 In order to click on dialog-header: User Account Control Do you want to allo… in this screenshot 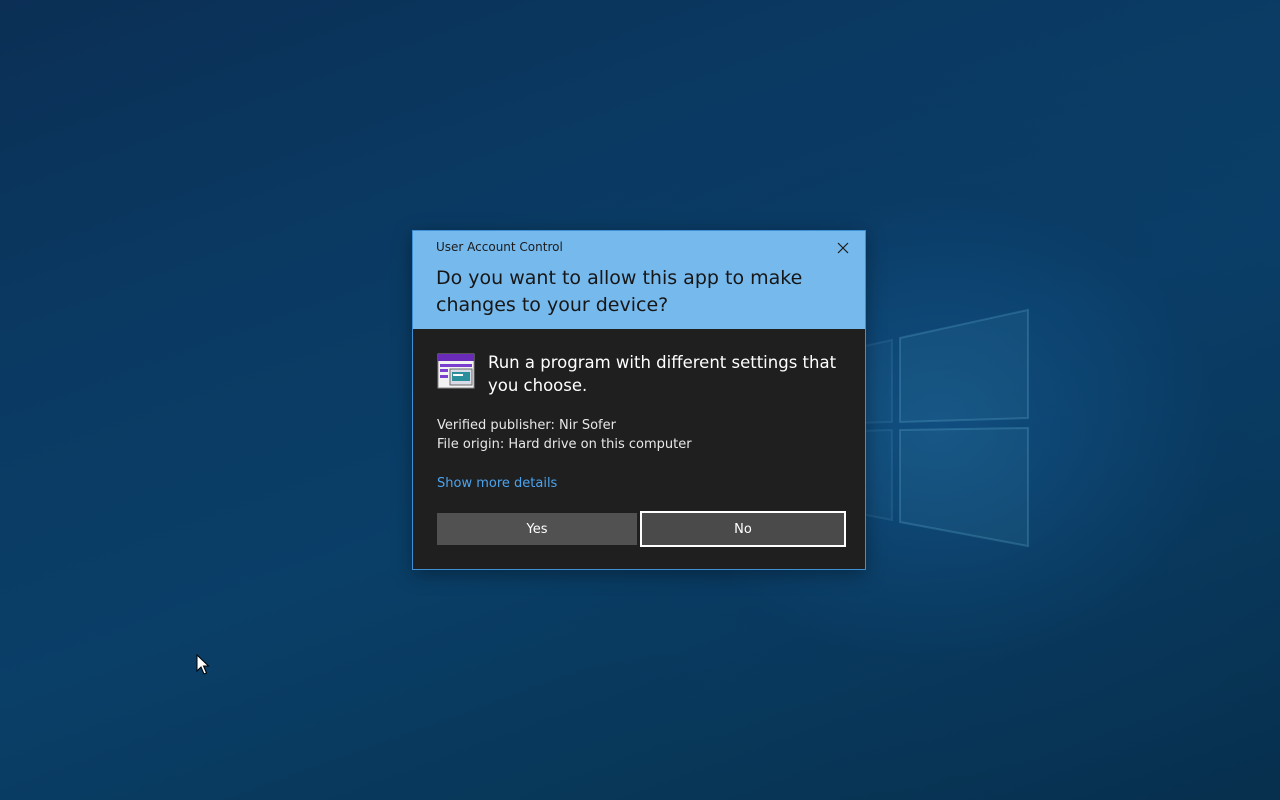, I will do `click(639, 280)`.